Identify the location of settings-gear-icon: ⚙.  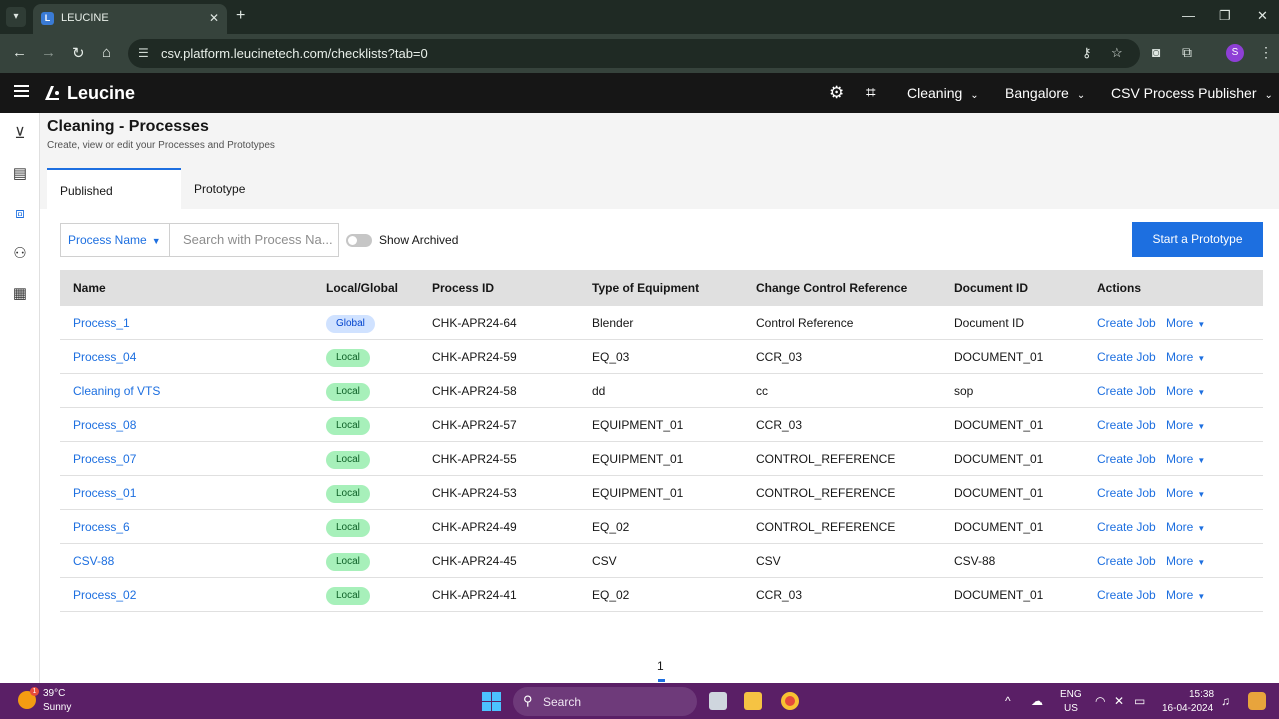
(836, 93).